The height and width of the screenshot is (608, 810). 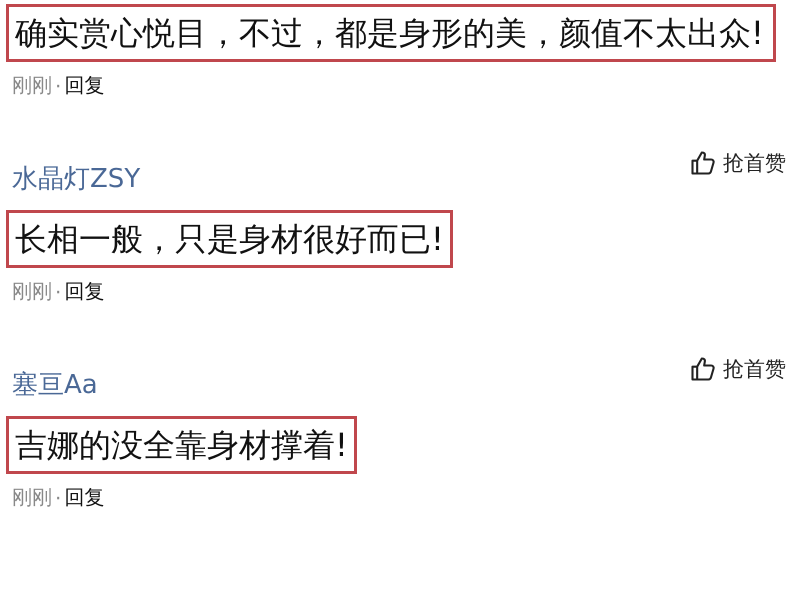 I want to click on comment-text: 吉娜的没全靠身材撑着!, so click(x=181, y=445).